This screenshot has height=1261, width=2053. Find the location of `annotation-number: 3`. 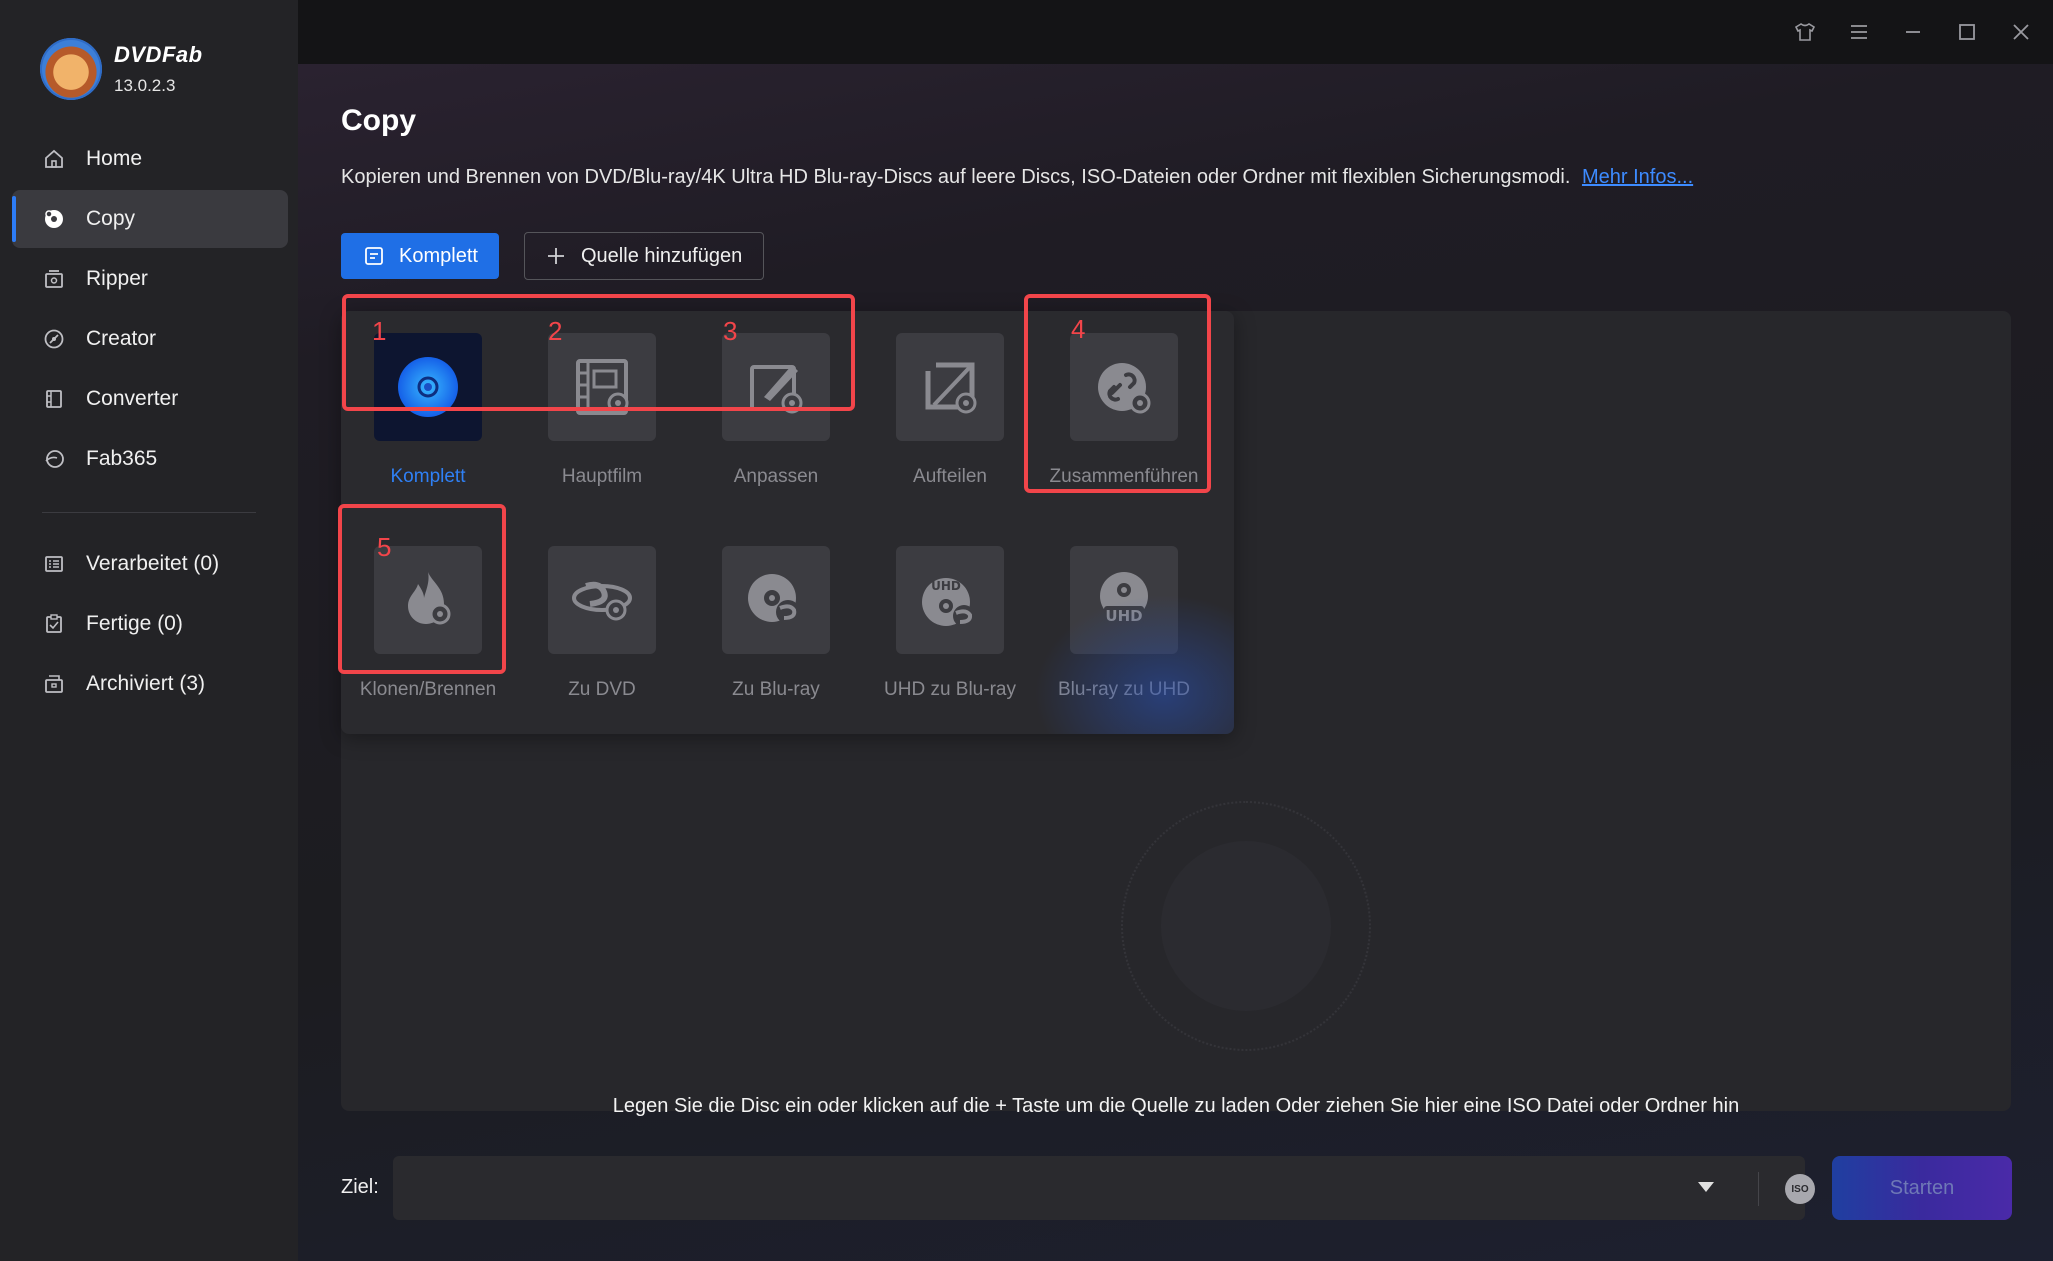

annotation-number: 3 is located at coordinates (730, 331).